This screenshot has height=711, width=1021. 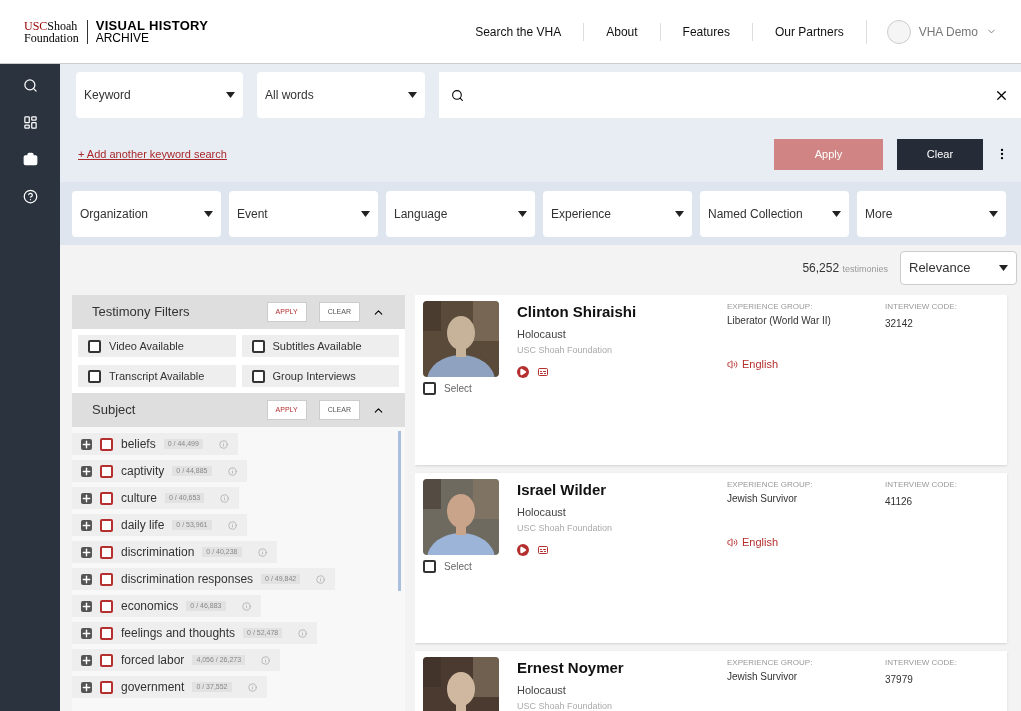 I want to click on subject-label: culture, so click(x=139, y=498).